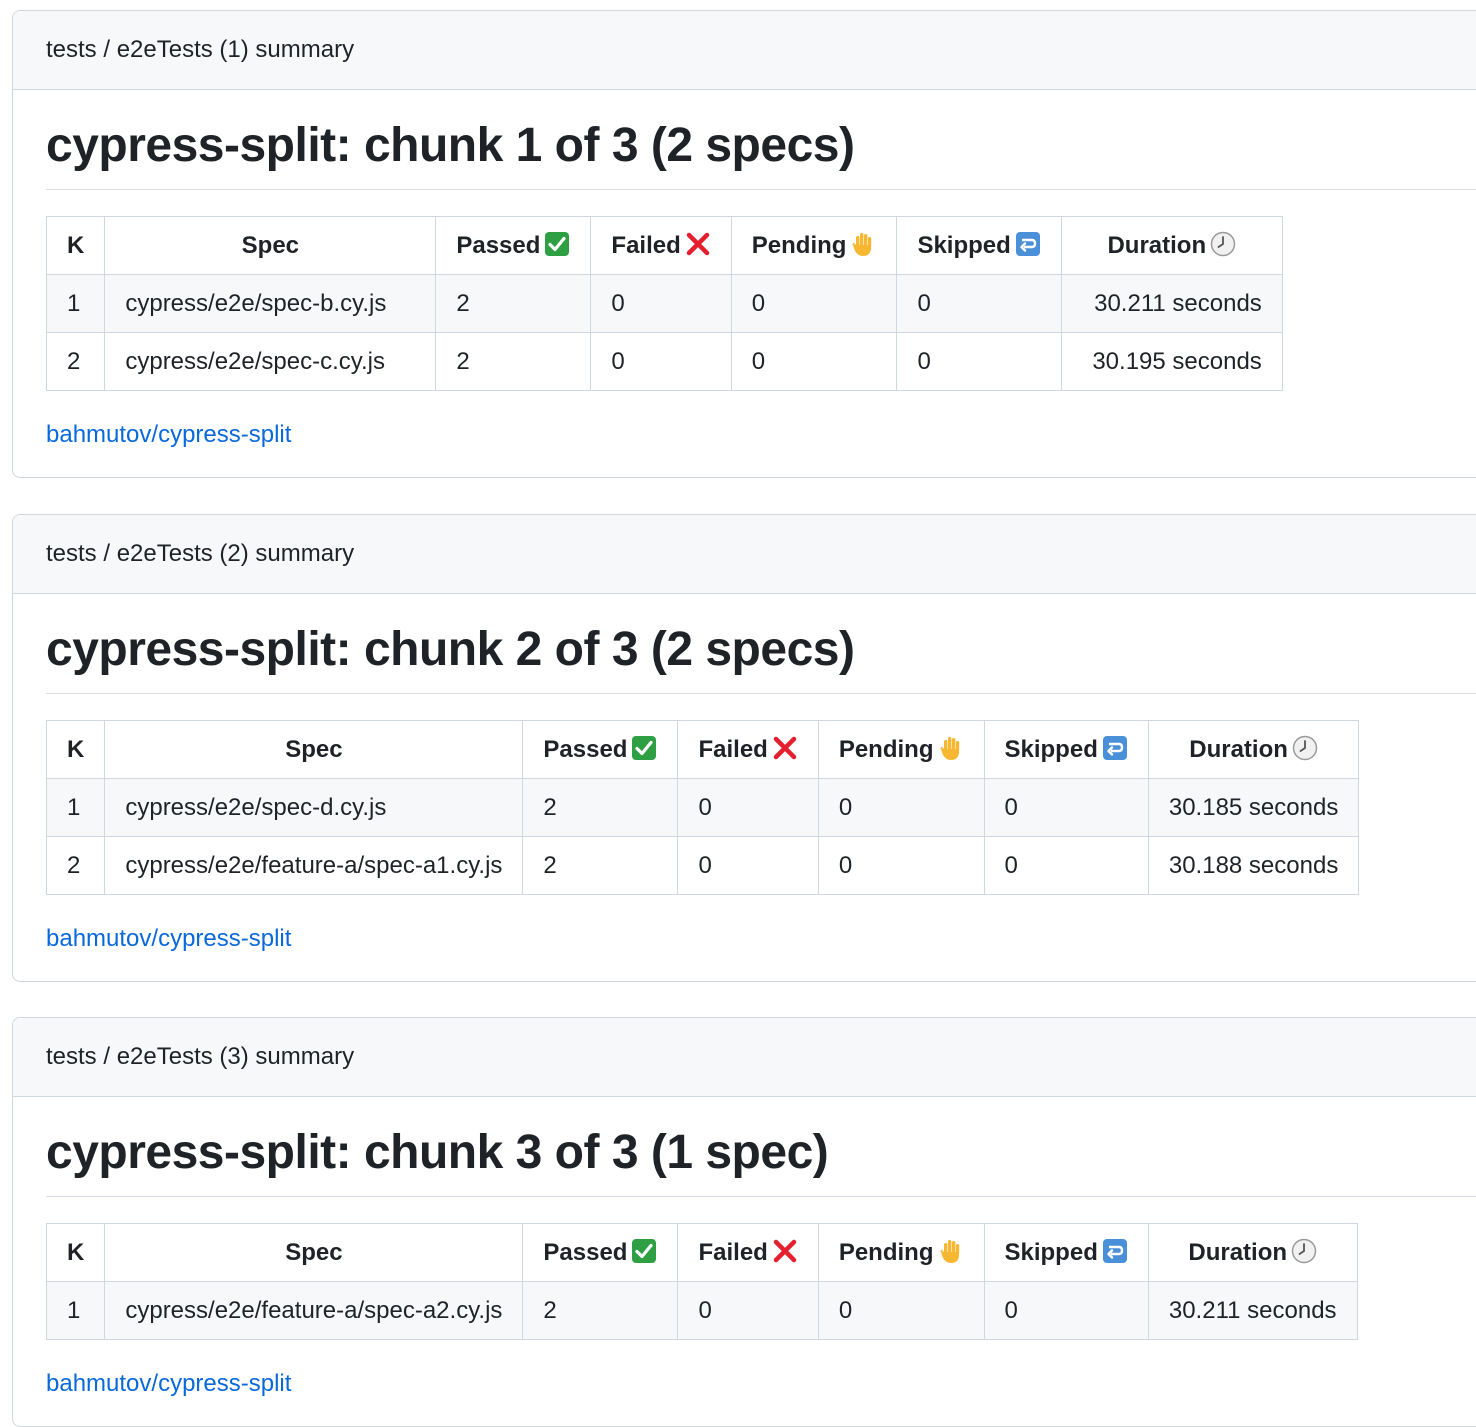 This screenshot has width=1476, height=1427. Describe the element at coordinates (314, 808) in the screenshot. I see `cell-spec: cypress/e2e/spec-d.cy.js` at that location.